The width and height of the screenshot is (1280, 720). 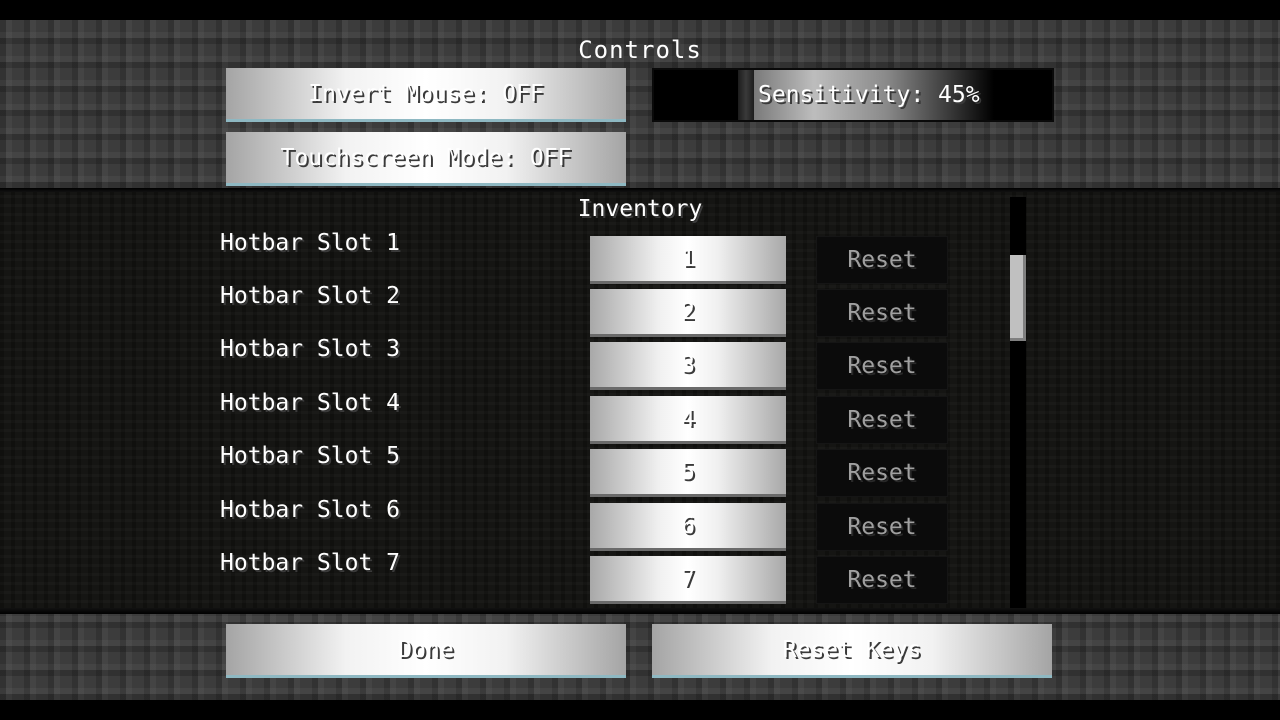 I want to click on keybind-label: Hotbar Slot 2, so click(x=310, y=296).